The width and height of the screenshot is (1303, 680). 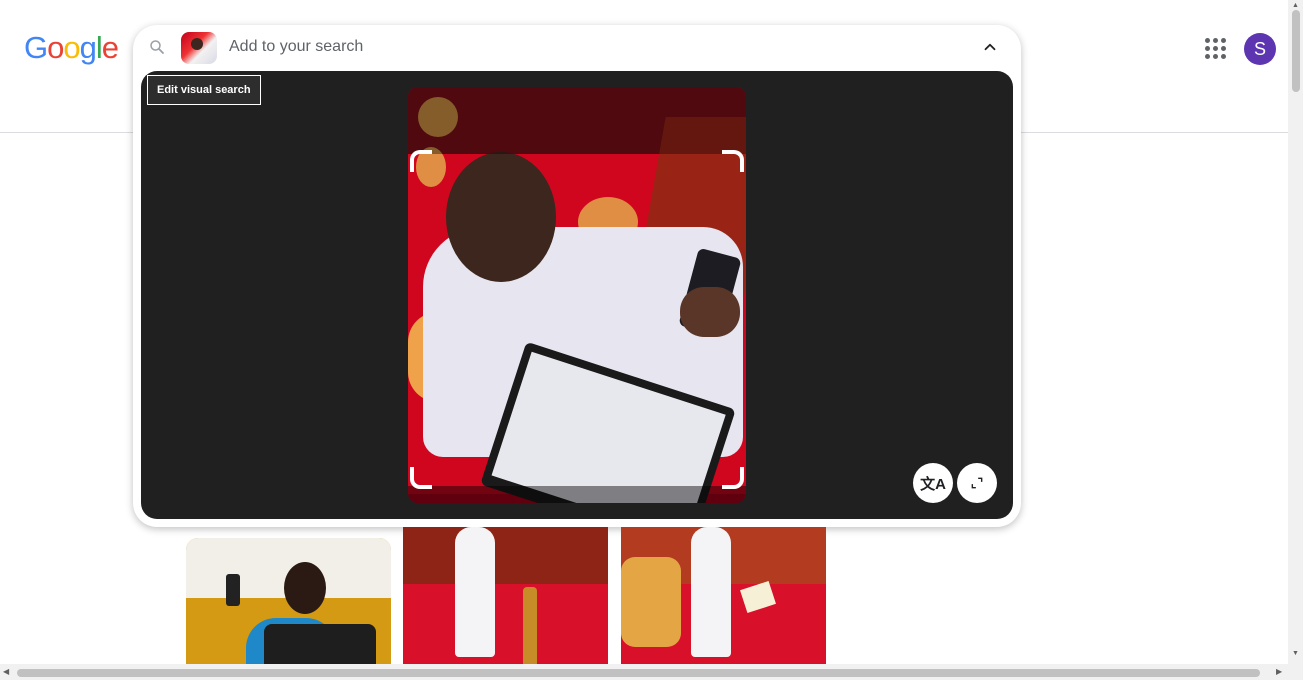 What do you see at coordinates (1260, 49) in the screenshot?
I see `account-avatar: S` at bounding box center [1260, 49].